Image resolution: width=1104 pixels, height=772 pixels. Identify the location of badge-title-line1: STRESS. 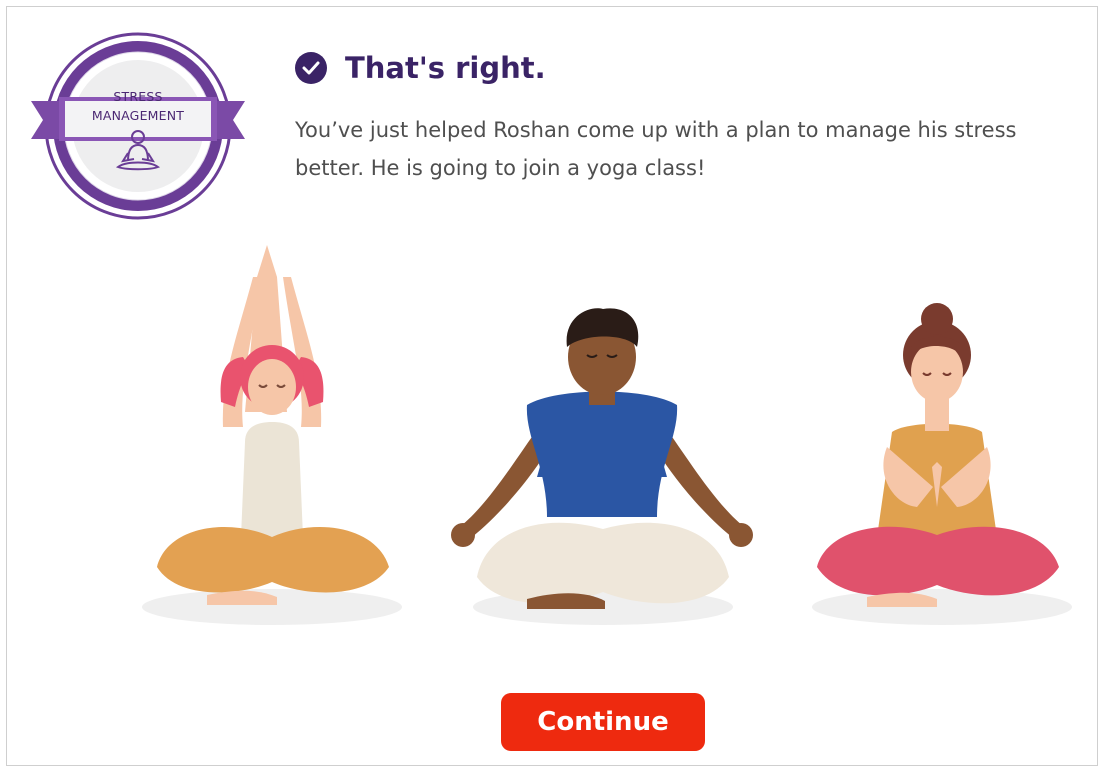
(138, 96).